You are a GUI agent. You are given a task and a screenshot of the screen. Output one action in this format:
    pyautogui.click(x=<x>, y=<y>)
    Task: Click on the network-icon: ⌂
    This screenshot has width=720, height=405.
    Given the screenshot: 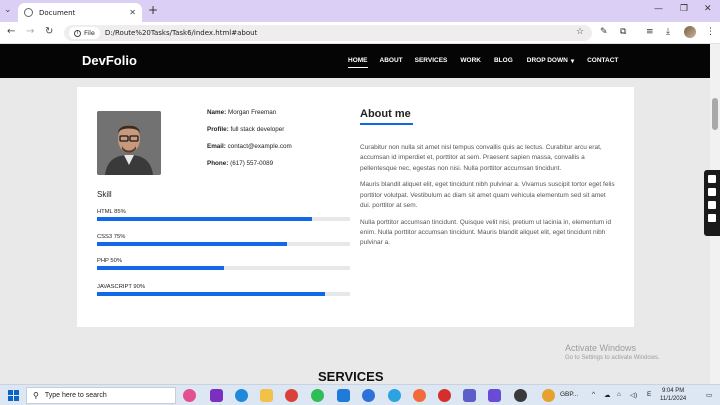 What is the action you would take?
    pyautogui.click(x=619, y=394)
    